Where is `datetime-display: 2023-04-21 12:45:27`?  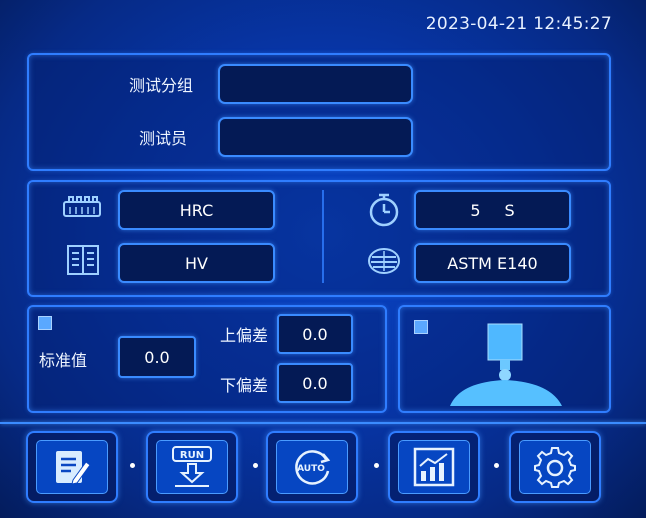 datetime-display: 2023-04-21 12:45:27 is located at coordinates (518, 24).